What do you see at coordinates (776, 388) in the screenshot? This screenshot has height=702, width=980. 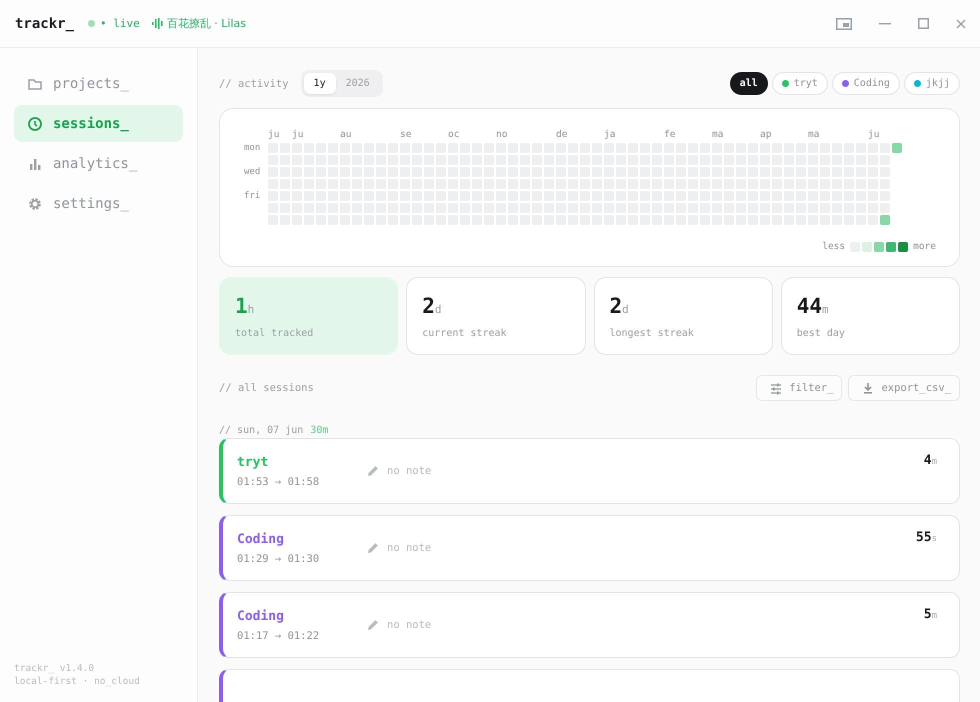 I see `sliders-icon` at bounding box center [776, 388].